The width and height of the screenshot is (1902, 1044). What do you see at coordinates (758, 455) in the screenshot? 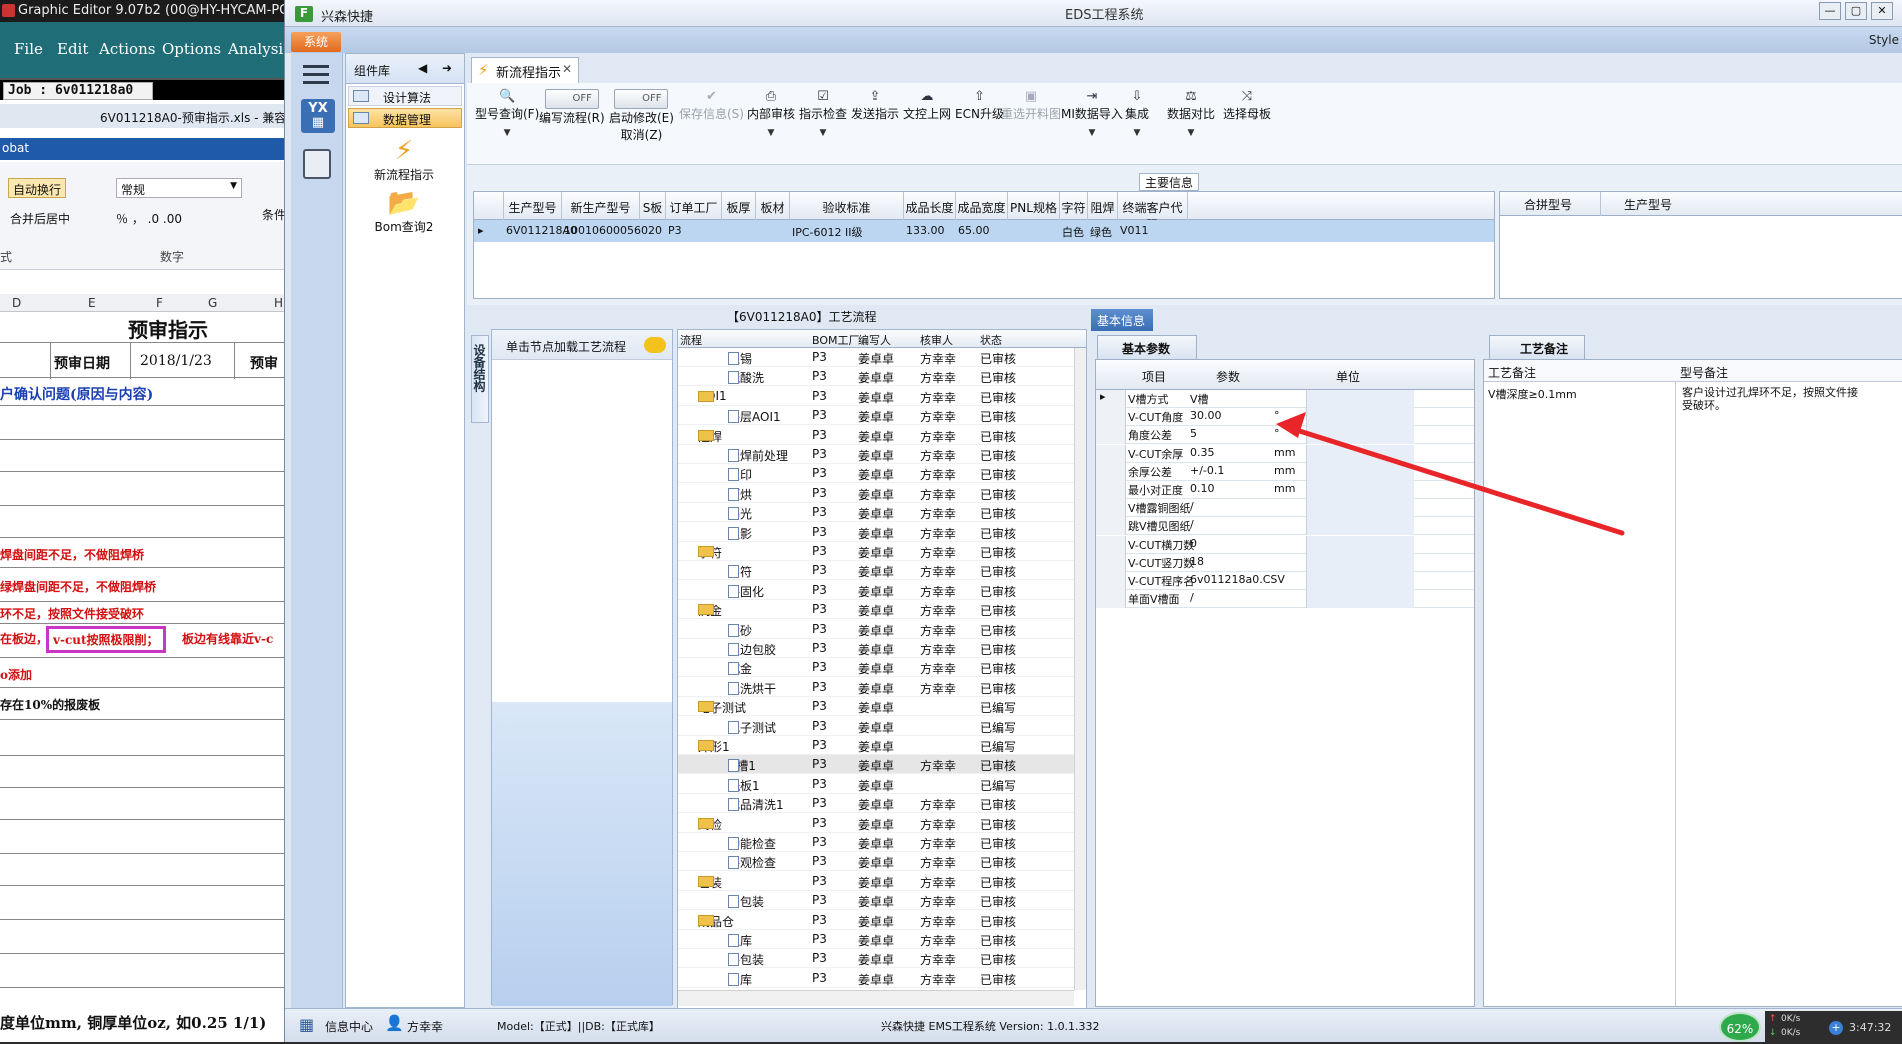
I see `flow-node: 阻焊前处理` at bounding box center [758, 455].